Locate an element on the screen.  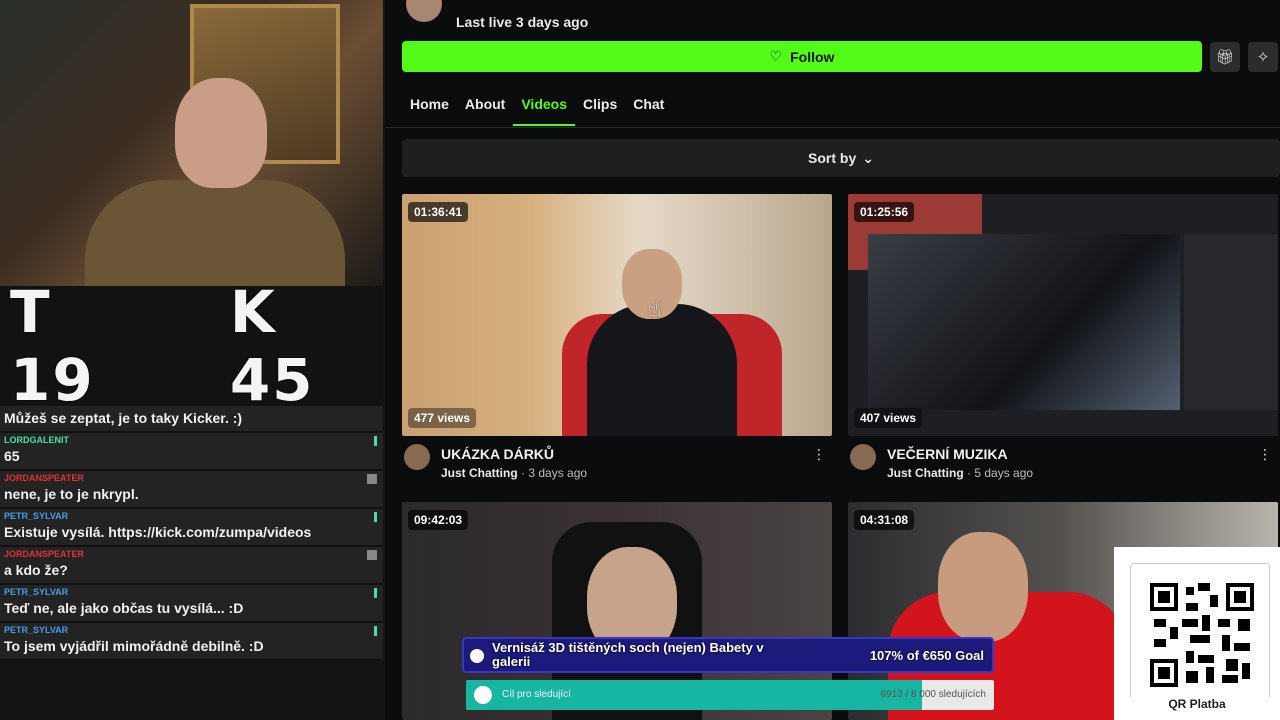
tab-chat: Chat is located at coordinates (648, 107).